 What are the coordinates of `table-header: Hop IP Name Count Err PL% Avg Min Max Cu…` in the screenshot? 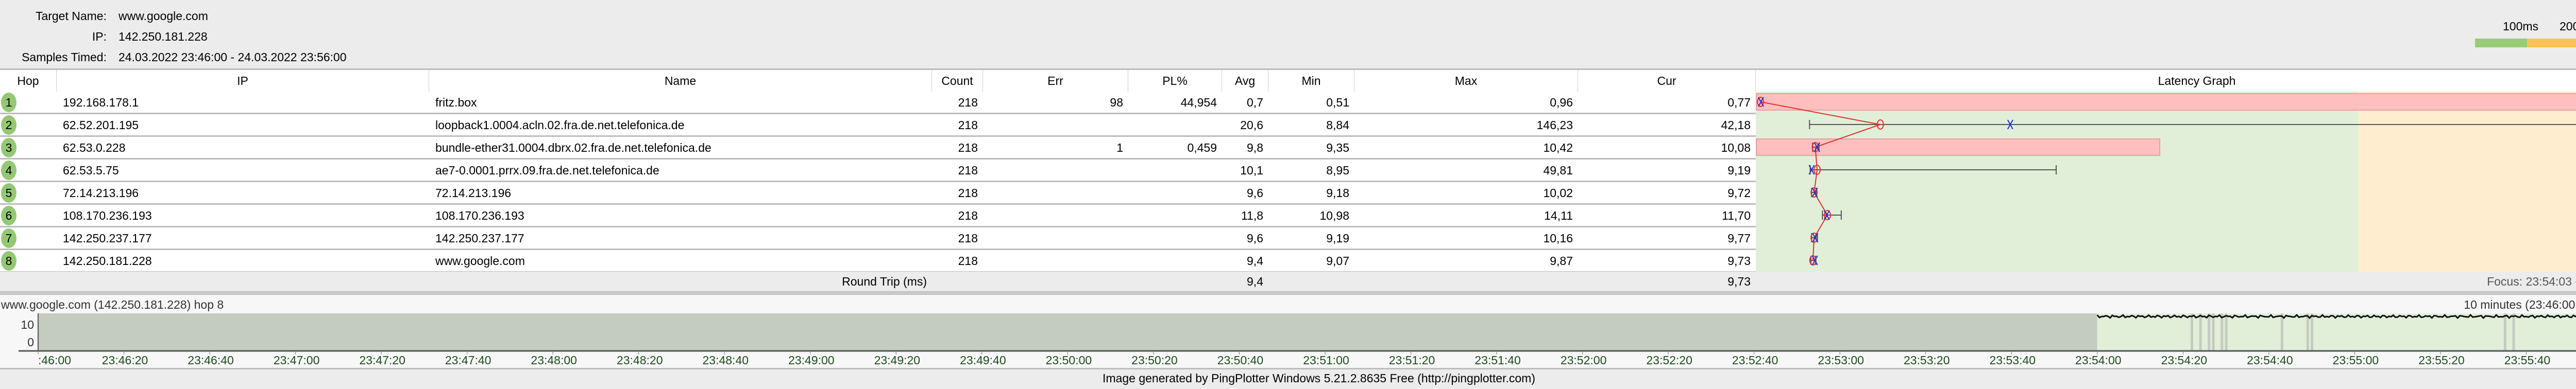 It's located at (1288, 80).